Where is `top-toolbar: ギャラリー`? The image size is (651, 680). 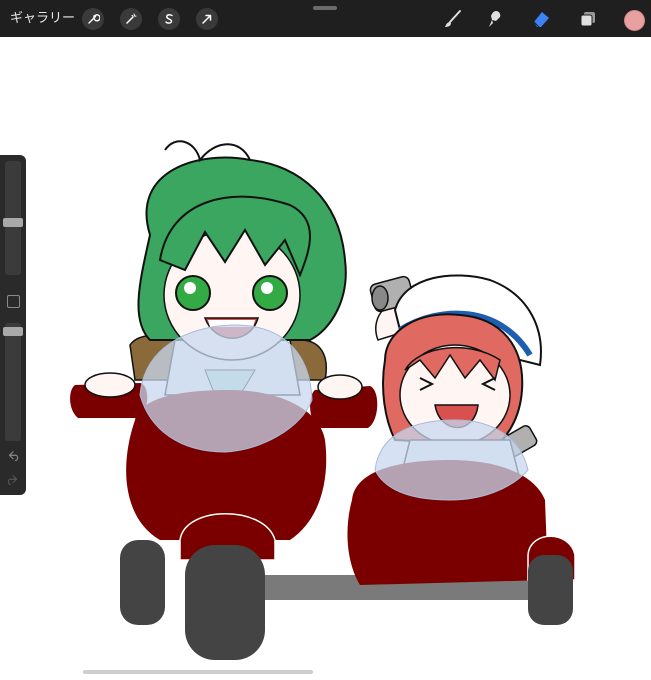 top-toolbar: ギャラリー is located at coordinates (325, 18).